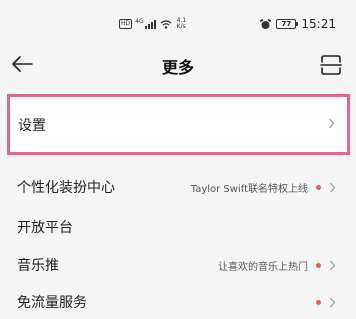 This screenshot has height=319, width=356. I want to click on hd-badge: HD, so click(126, 24).